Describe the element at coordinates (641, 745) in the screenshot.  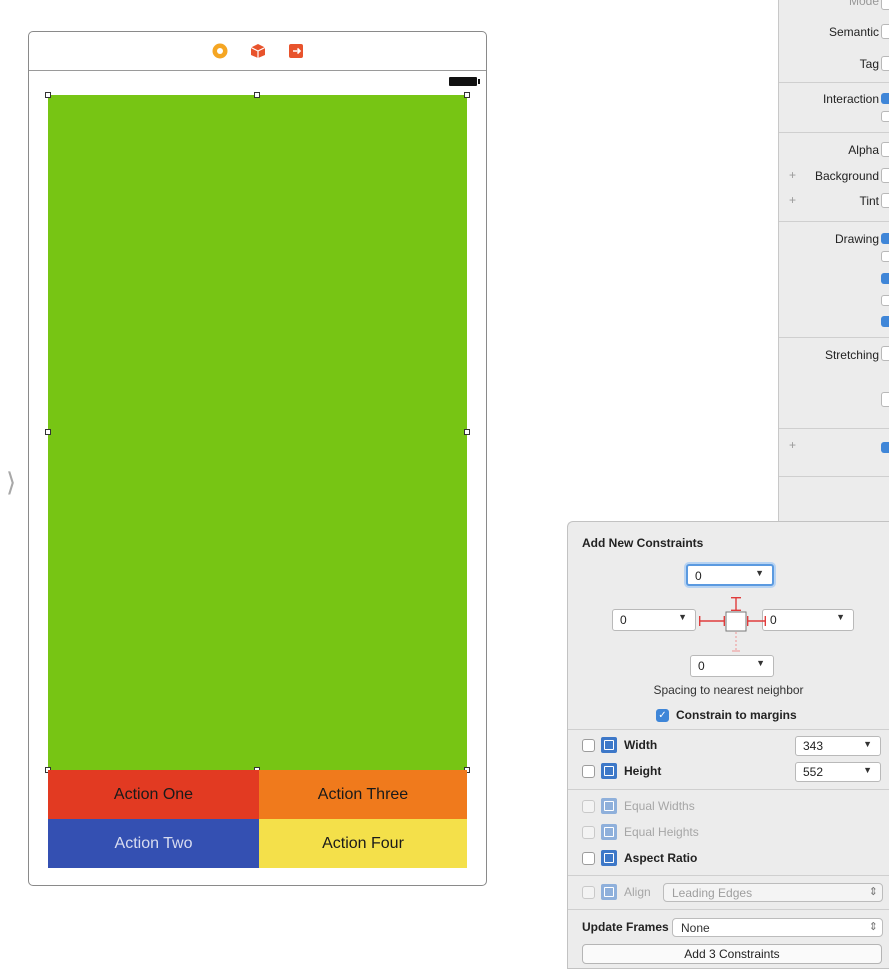
I see `width-label: Width` at that location.